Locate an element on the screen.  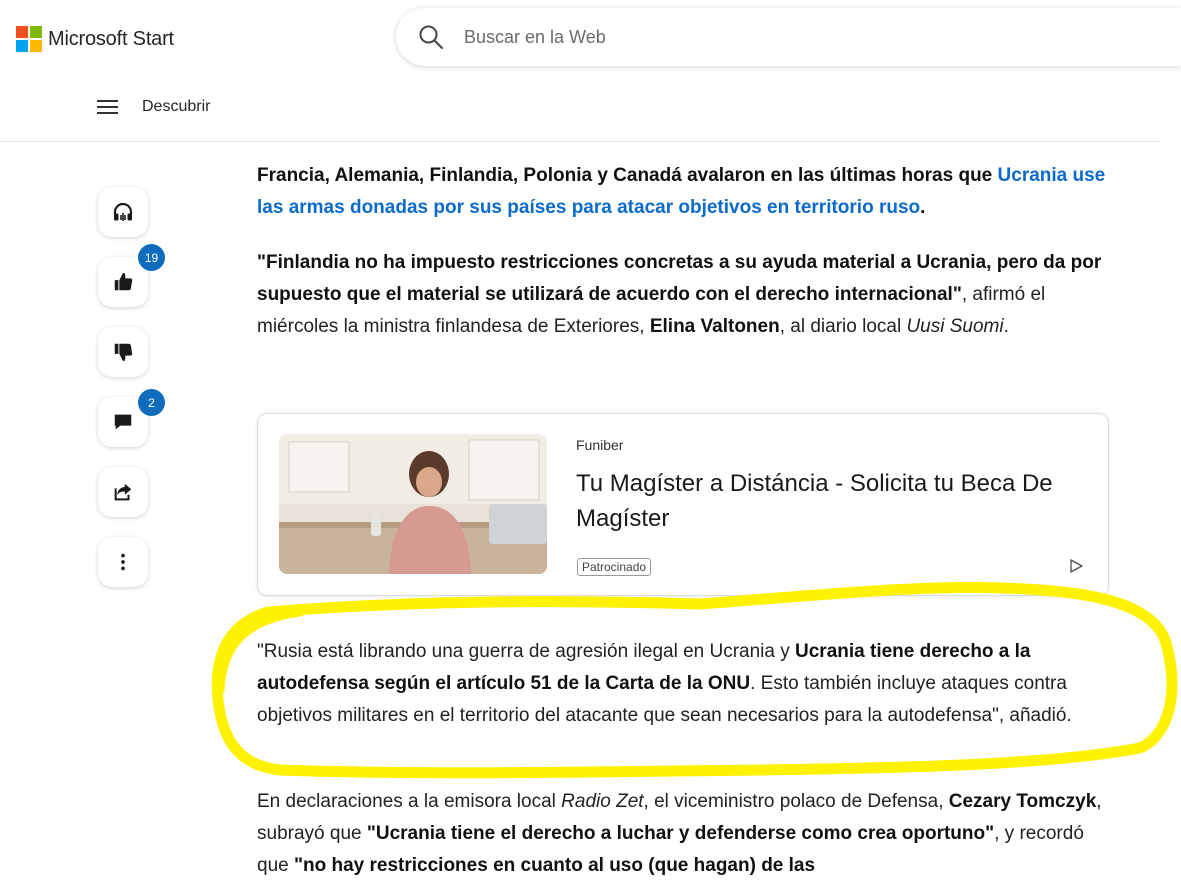
share-button is located at coordinates (123, 492).